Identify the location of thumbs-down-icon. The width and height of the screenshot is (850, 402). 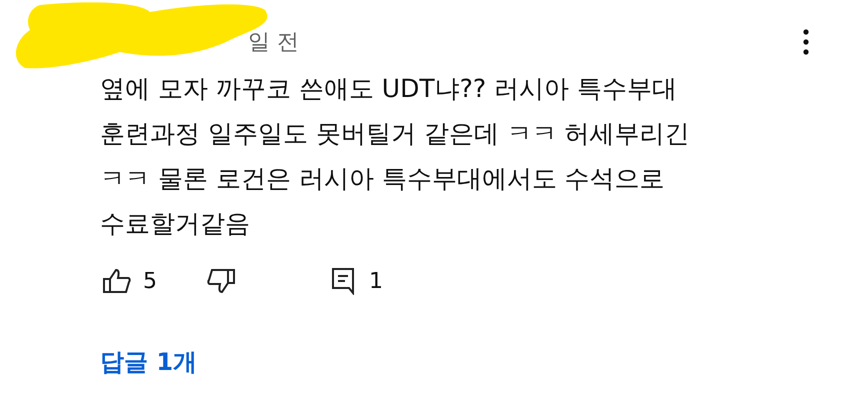
(221, 281).